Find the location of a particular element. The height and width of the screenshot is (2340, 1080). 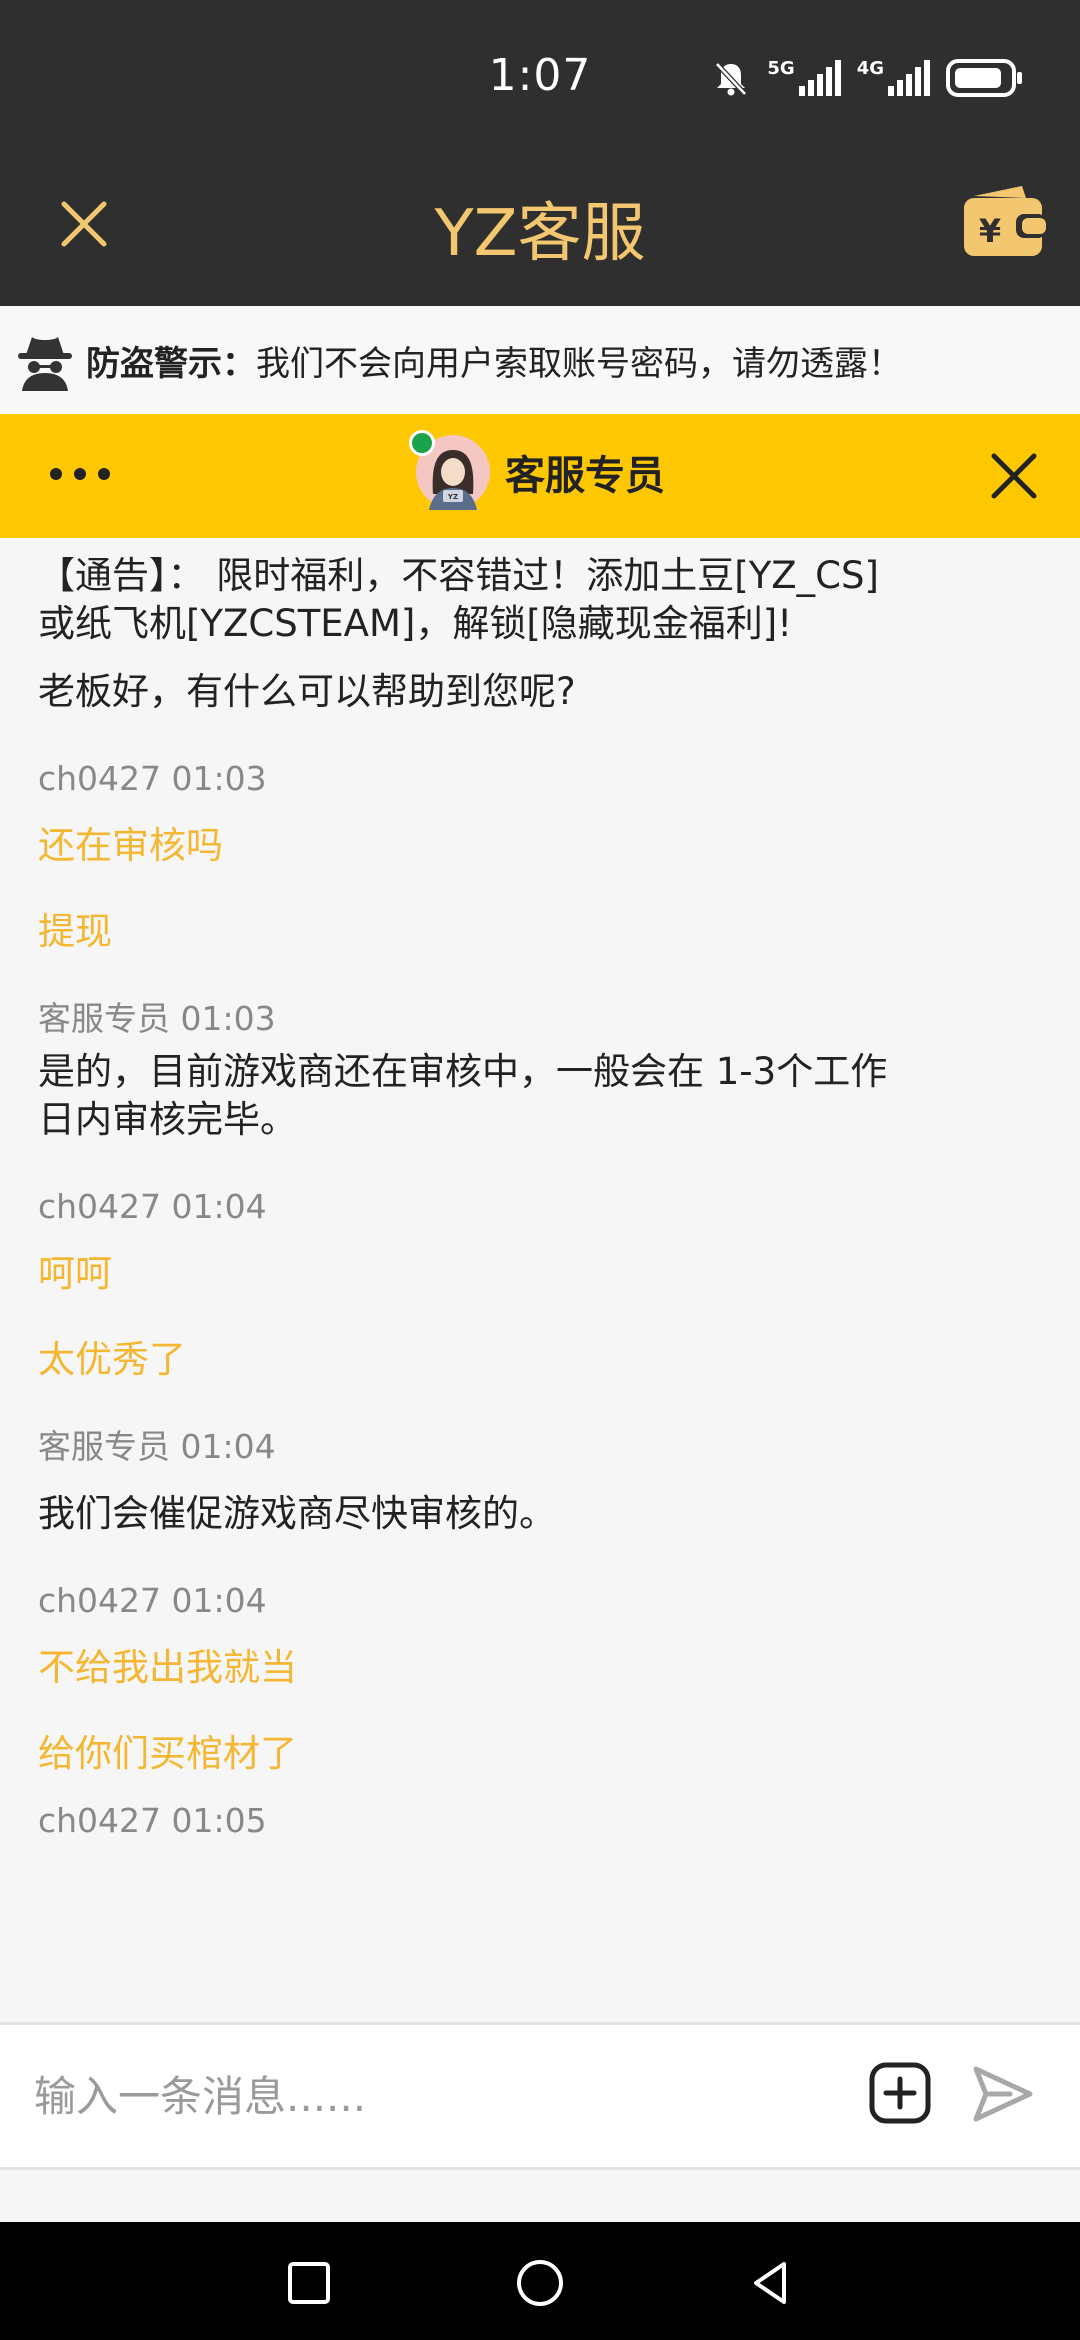

battery-icon is located at coordinates (984, 78).